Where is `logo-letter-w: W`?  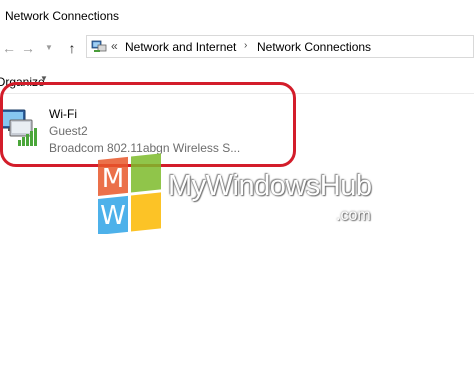
logo-letter-w: W is located at coordinates (113, 216).